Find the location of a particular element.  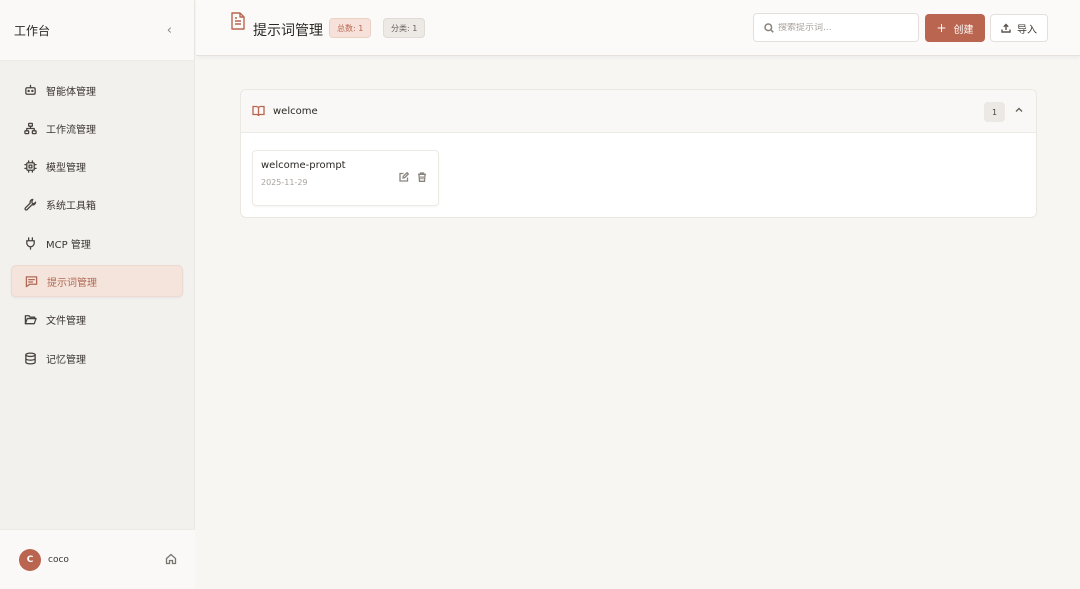

search-input is located at coordinates (843, 27).